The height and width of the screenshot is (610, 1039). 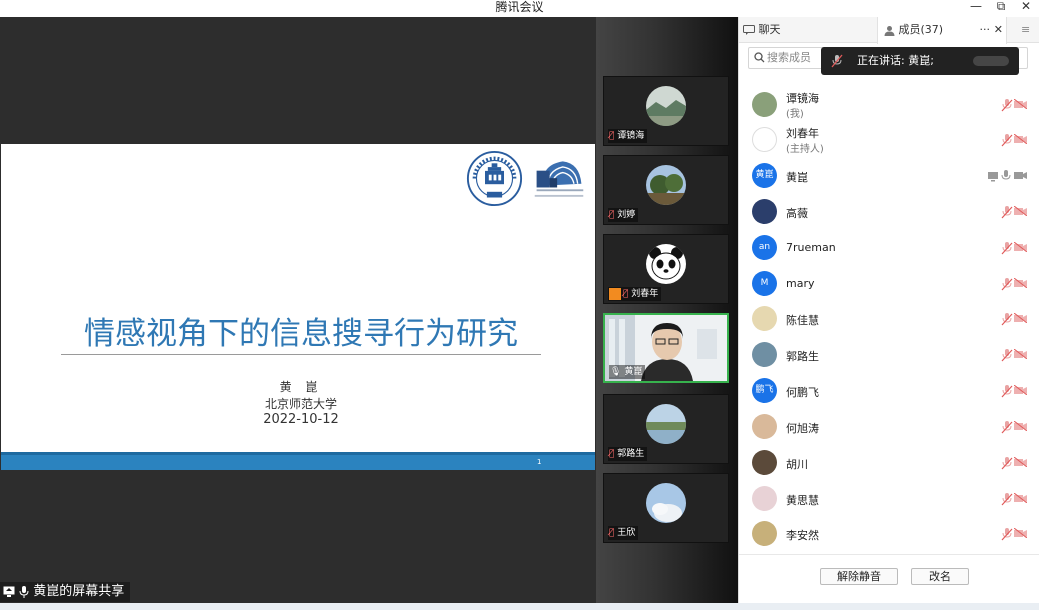 What do you see at coordinates (802, 535) in the screenshot?
I see `member-name: 李安然` at bounding box center [802, 535].